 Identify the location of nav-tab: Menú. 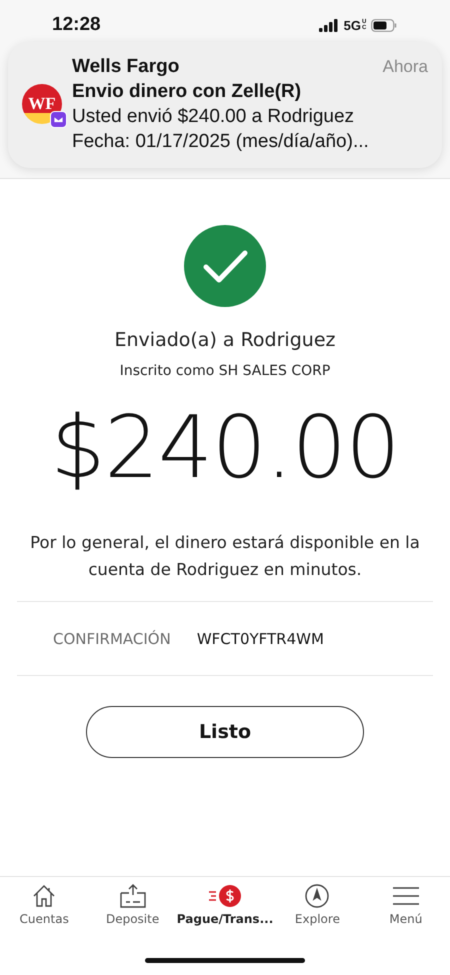
(406, 914).